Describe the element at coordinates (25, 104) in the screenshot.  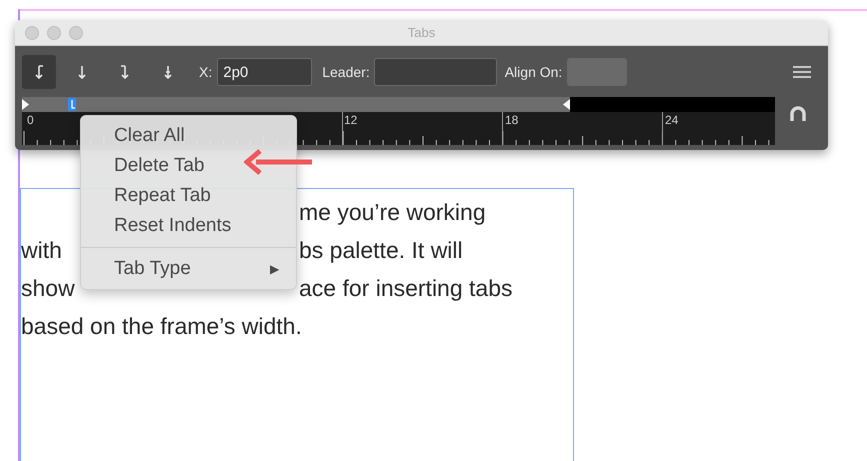
I see `indent-marker-icon` at that location.